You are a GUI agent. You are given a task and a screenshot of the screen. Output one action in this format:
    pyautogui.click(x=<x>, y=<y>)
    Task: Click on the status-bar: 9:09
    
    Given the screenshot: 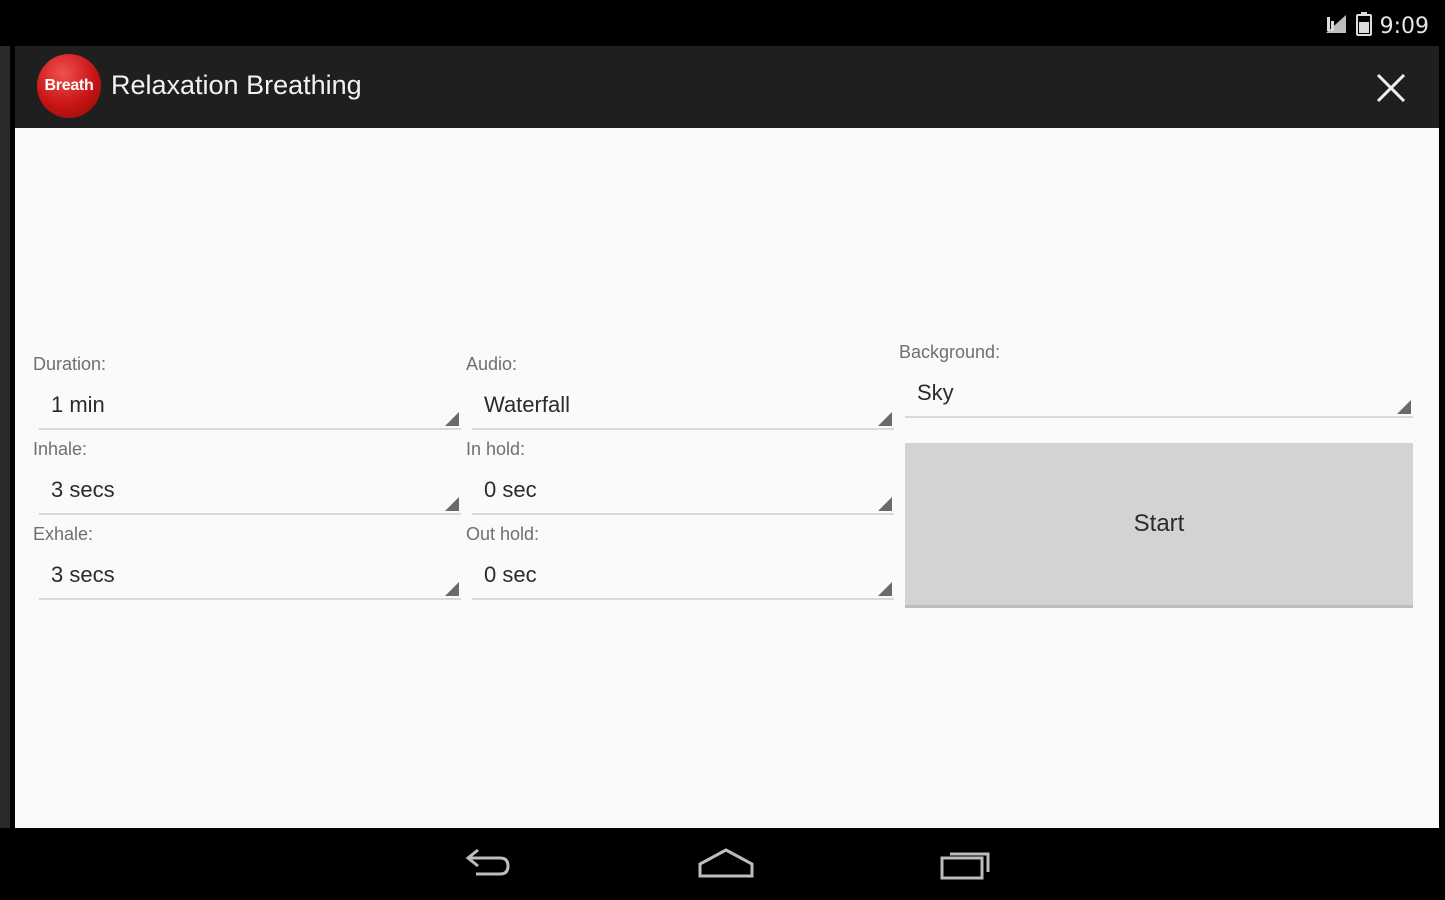 What is the action you would take?
    pyautogui.click(x=722, y=23)
    